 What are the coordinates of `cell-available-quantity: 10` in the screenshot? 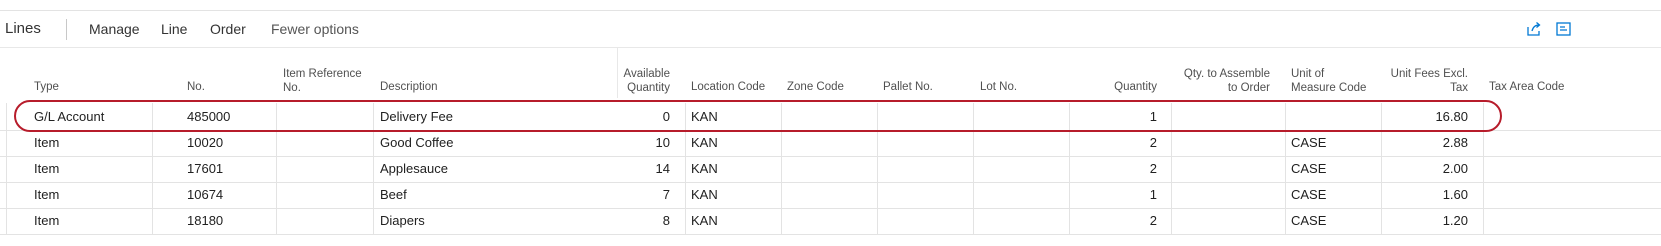 It's located at (662, 142).